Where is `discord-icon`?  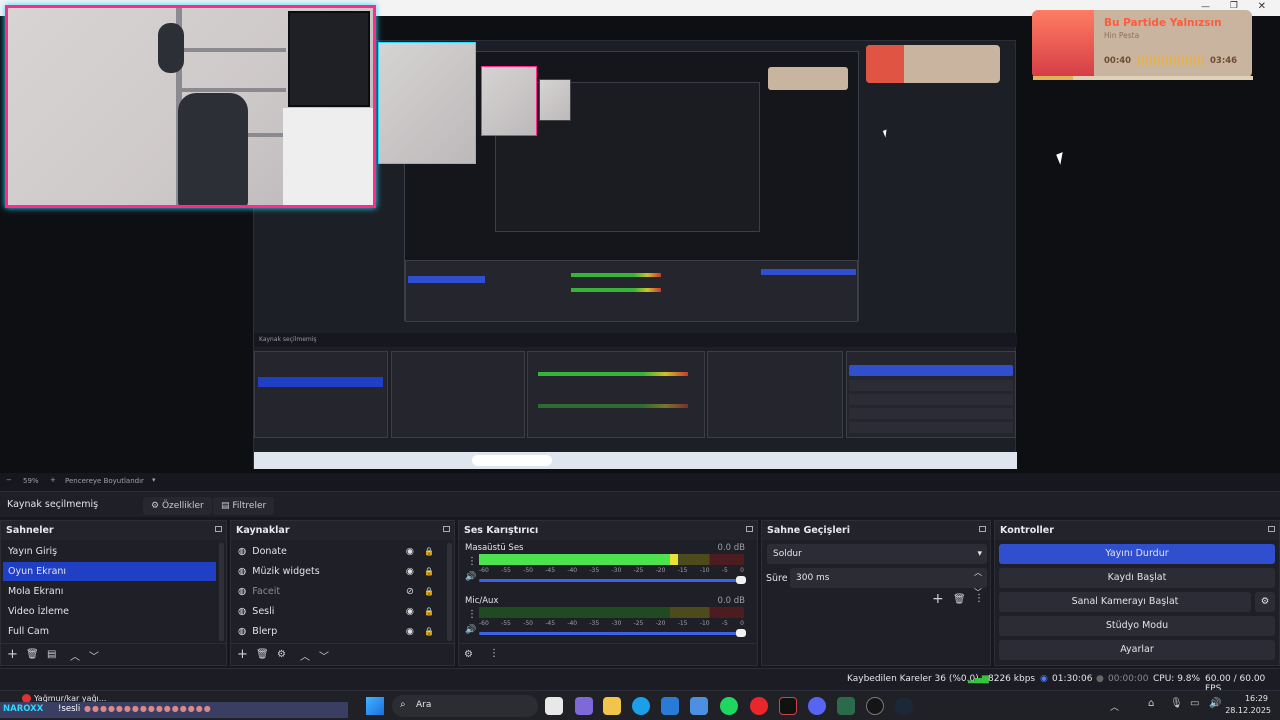
discord-icon is located at coordinates (817, 706).